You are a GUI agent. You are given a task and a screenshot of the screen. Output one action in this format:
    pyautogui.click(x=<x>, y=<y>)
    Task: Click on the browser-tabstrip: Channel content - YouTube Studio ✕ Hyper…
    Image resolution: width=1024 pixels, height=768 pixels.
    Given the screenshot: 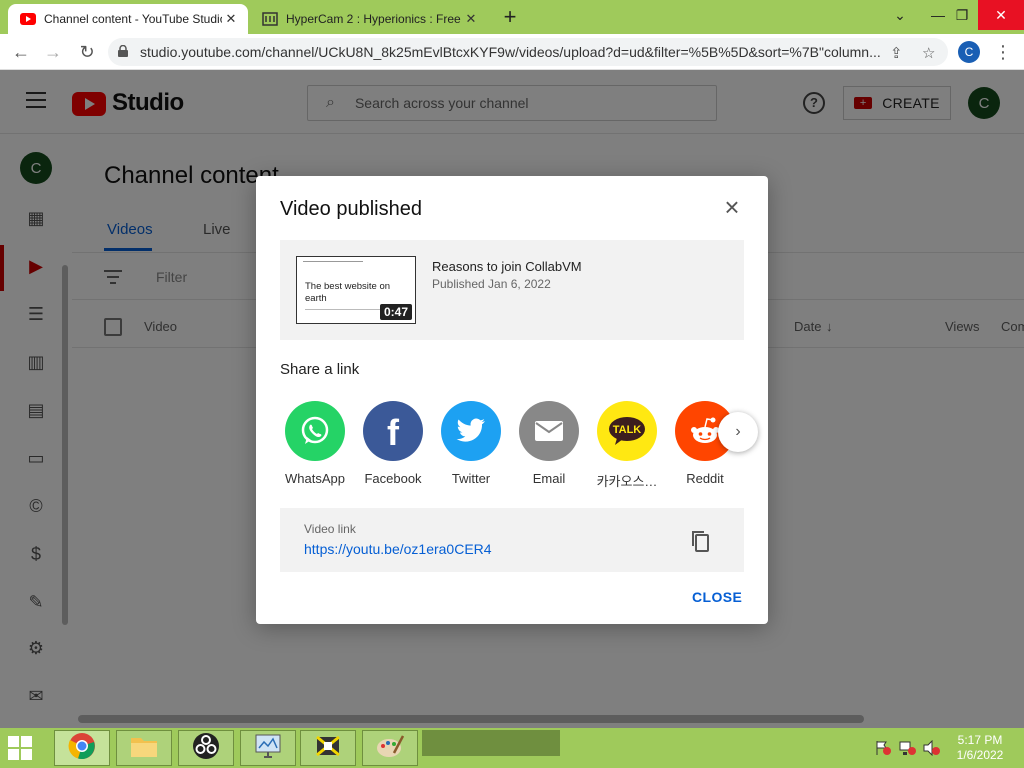 What is the action you would take?
    pyautogui.click(x=512, y=17)
    